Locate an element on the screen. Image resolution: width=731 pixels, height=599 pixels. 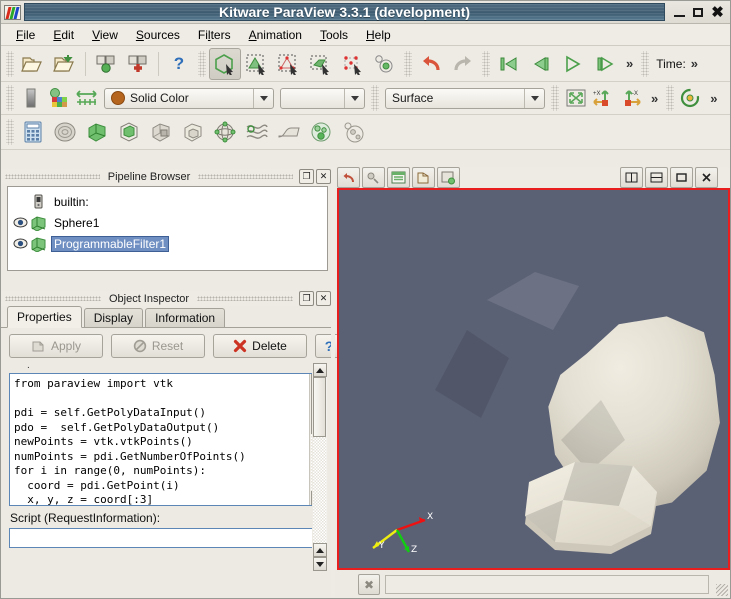
previous-frame-icon is located at coordinates (541, 64).